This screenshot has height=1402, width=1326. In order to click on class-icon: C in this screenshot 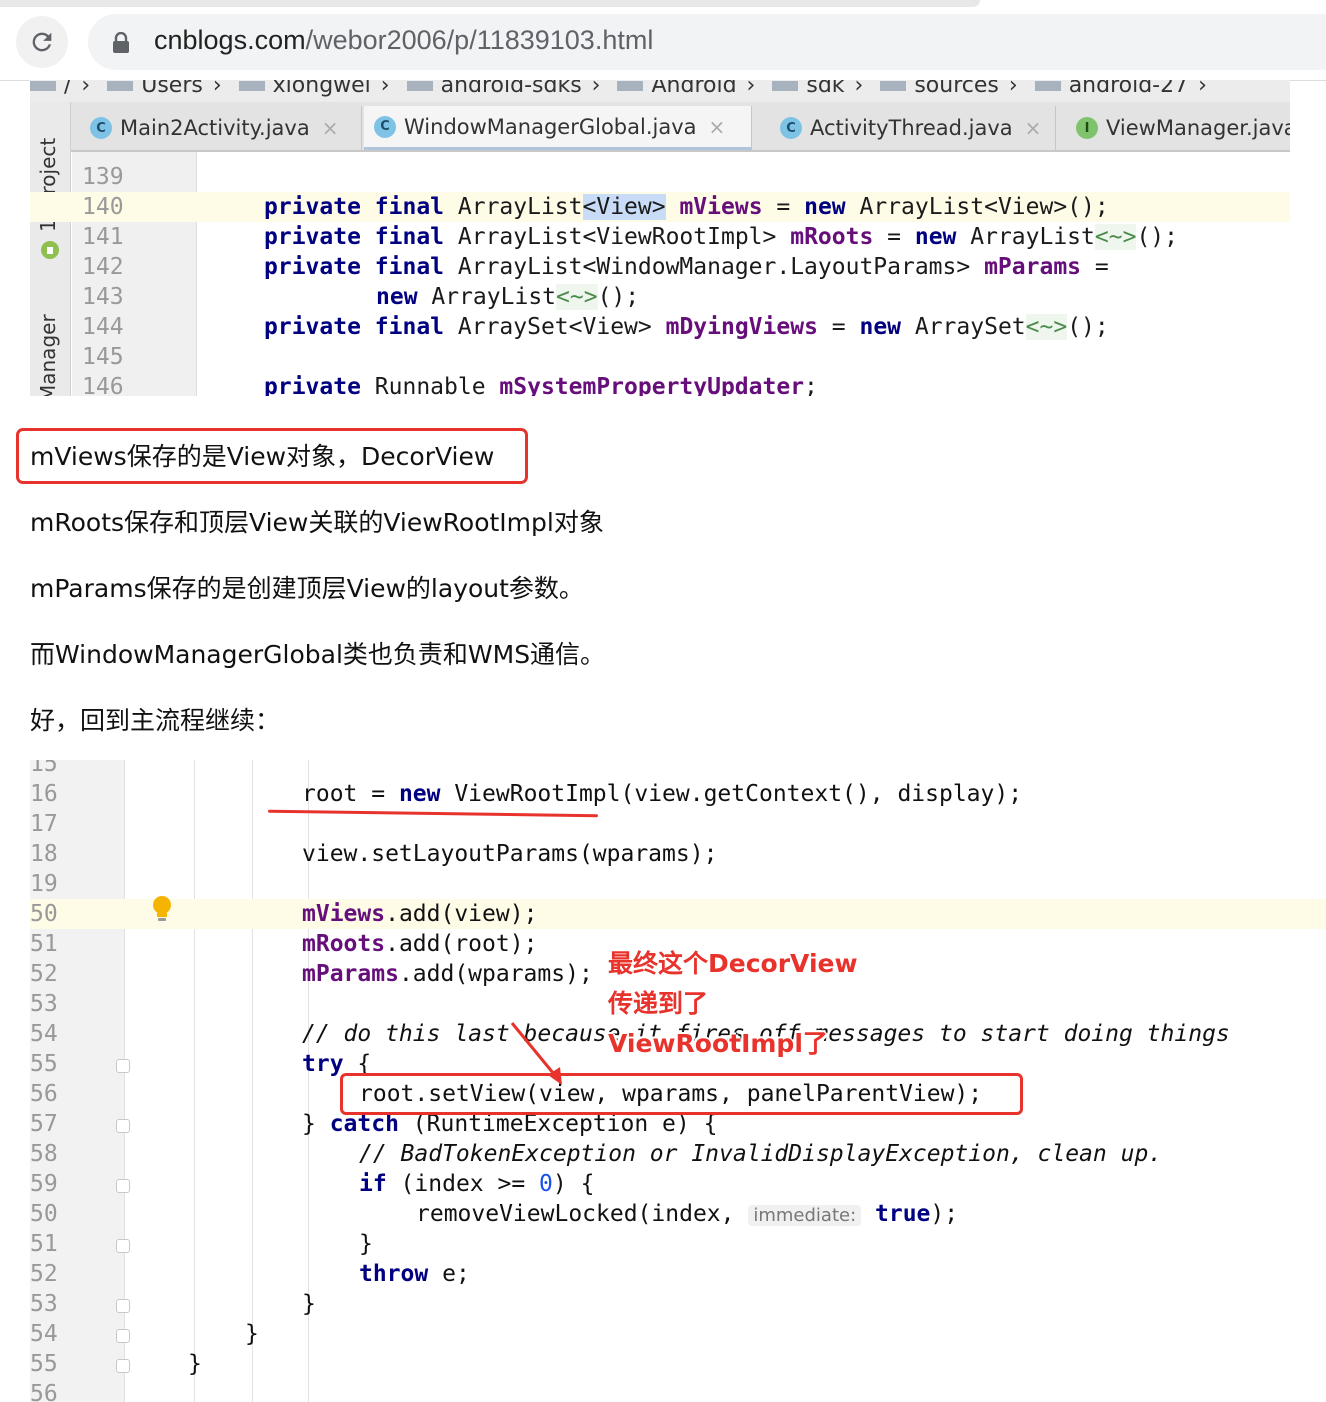, I will do `click(101, 128)`.